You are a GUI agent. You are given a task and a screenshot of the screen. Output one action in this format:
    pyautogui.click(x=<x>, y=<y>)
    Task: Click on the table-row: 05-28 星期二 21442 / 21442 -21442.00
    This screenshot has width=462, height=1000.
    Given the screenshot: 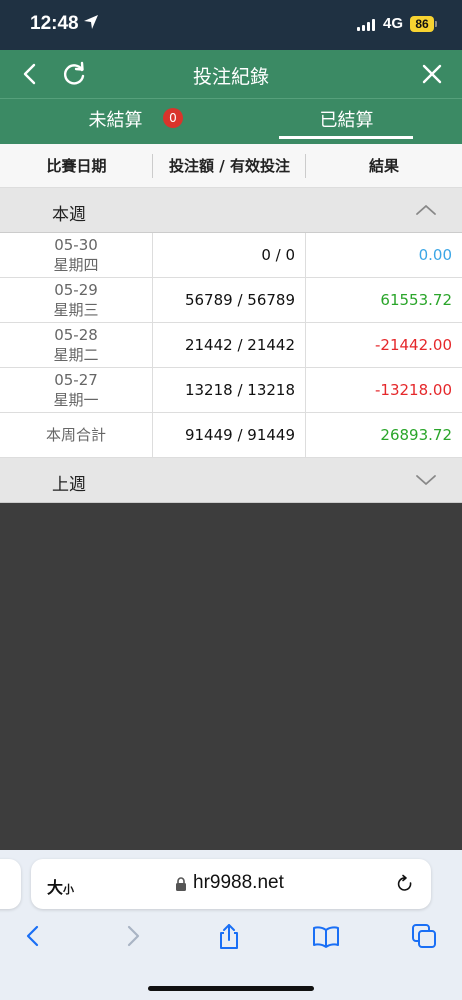 What is the action you would take?
    pyautogui.click(x=231, y=345)
    